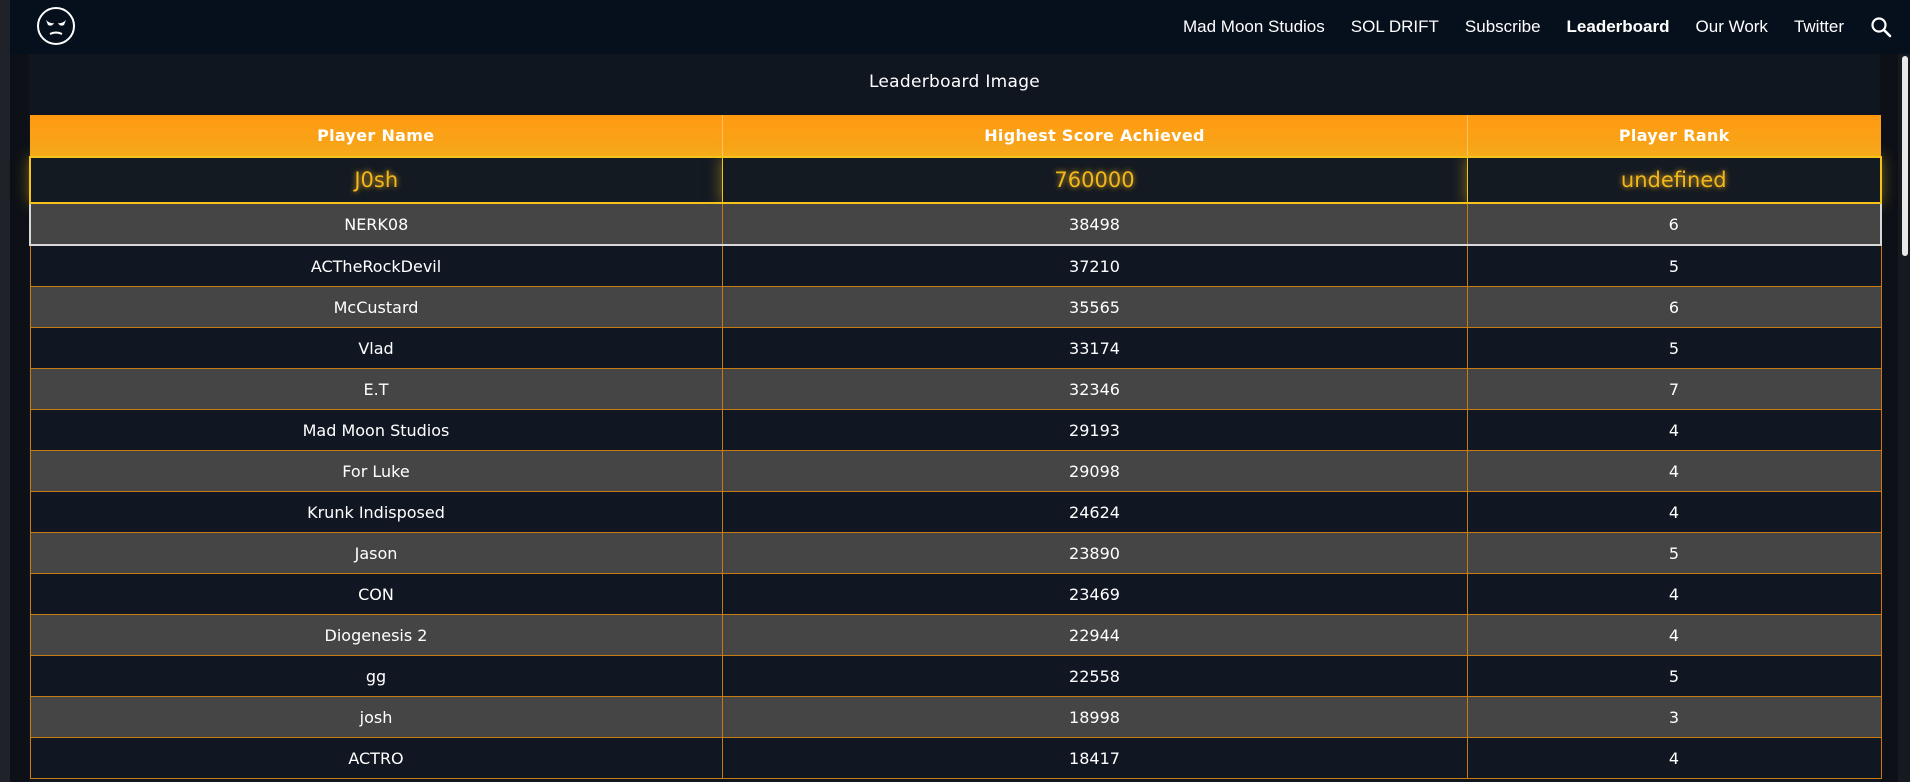 This screenshot has width=1910, height=782. What do you see at coordinates (5, 391) in the screenshot?
I see `left-edge-strip` at bounding box center [5, 391].